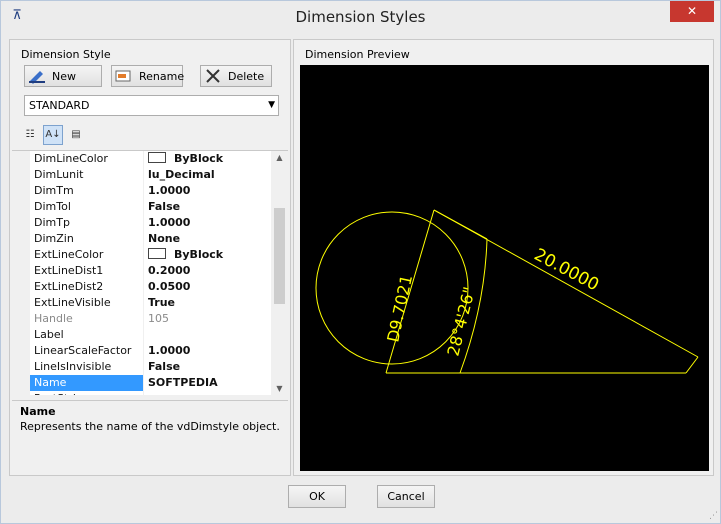 The image size is (721, 524). I want to click on property-row: DimZin None, so click(150, 239).